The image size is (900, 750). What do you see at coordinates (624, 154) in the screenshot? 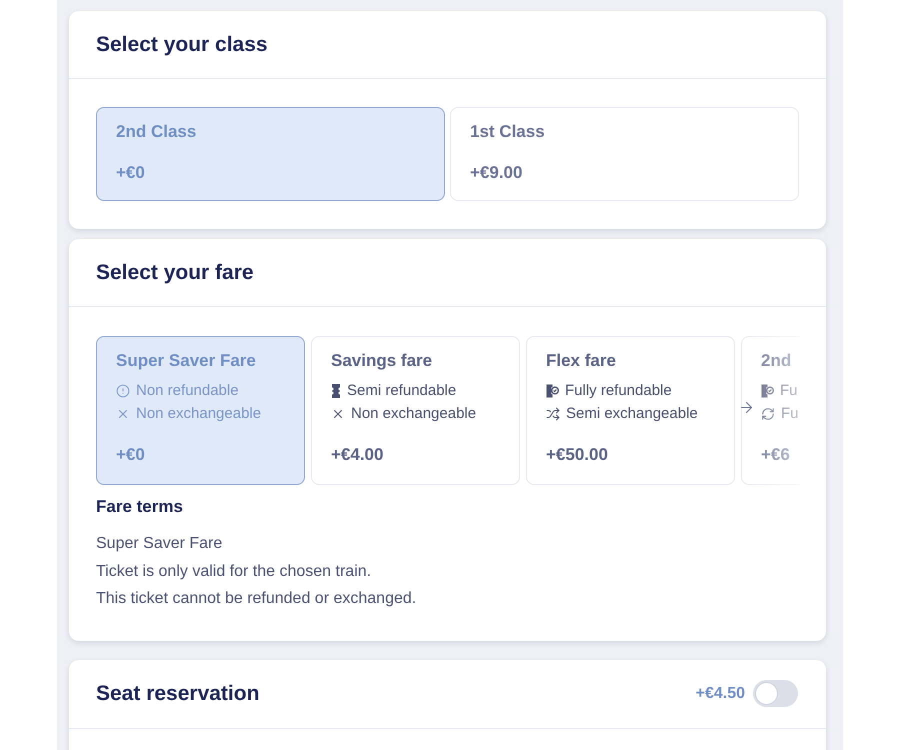
I see `class-option: 1st Class +€9.00` at bounding box center [624, 154].